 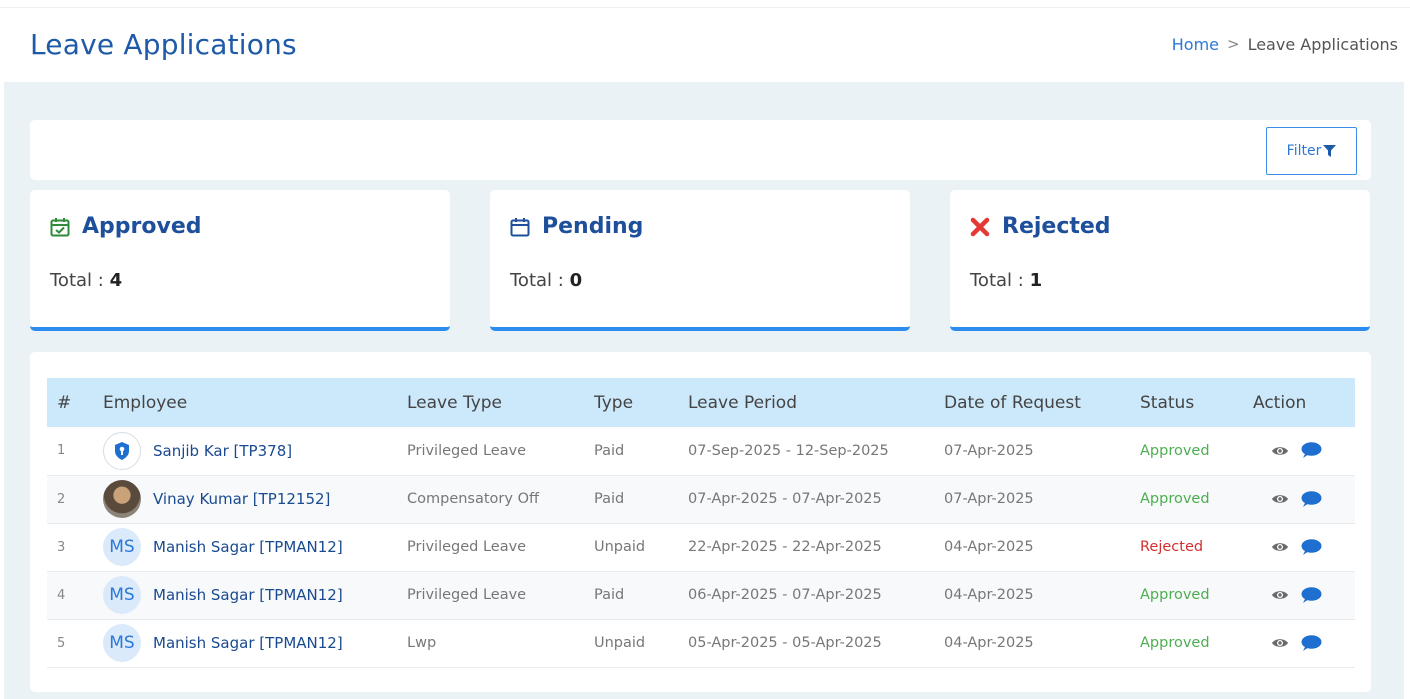 I want to click on approved-total-label: Total :, so click(x=77, y=280).